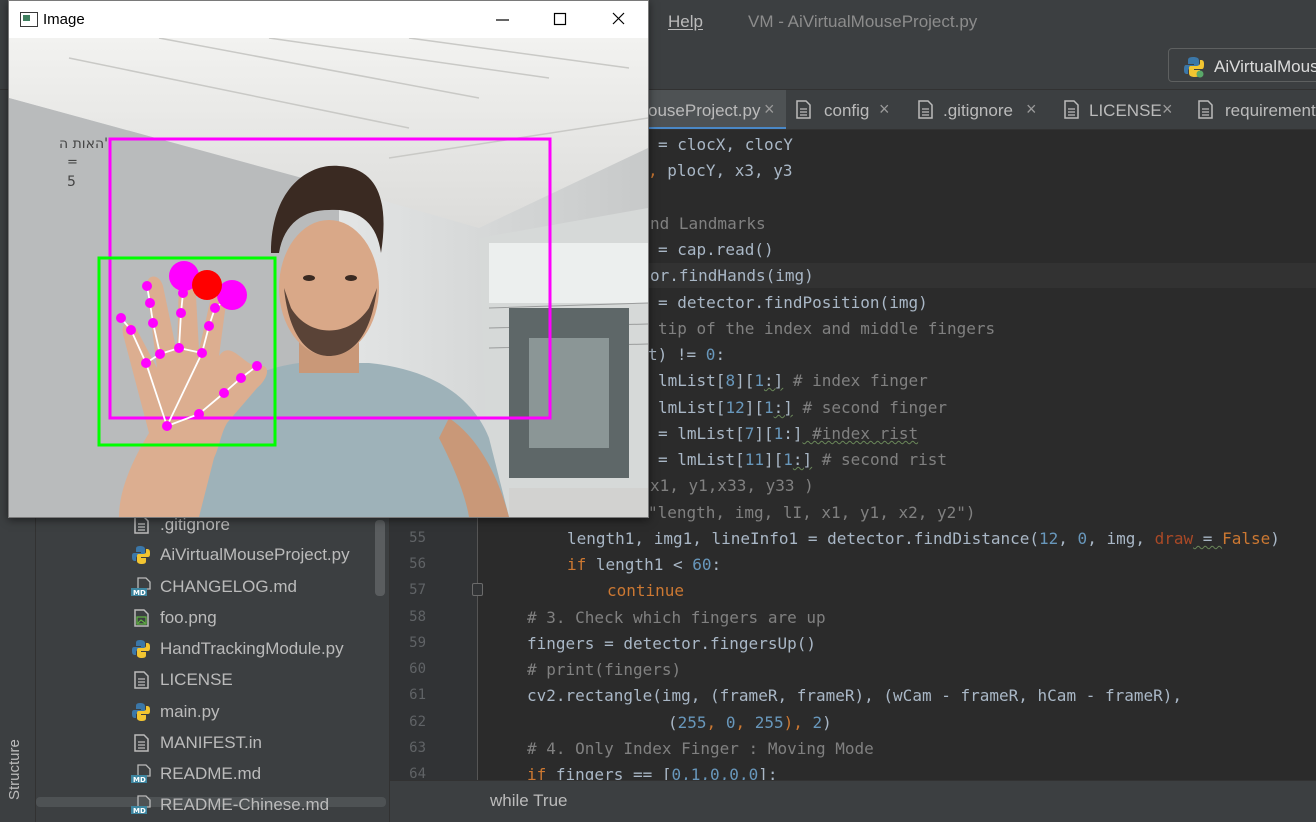 Image resolution: width=1316 pixels, height=822 pixels. I want to click on code-token: lmList[, so click(692, 380).